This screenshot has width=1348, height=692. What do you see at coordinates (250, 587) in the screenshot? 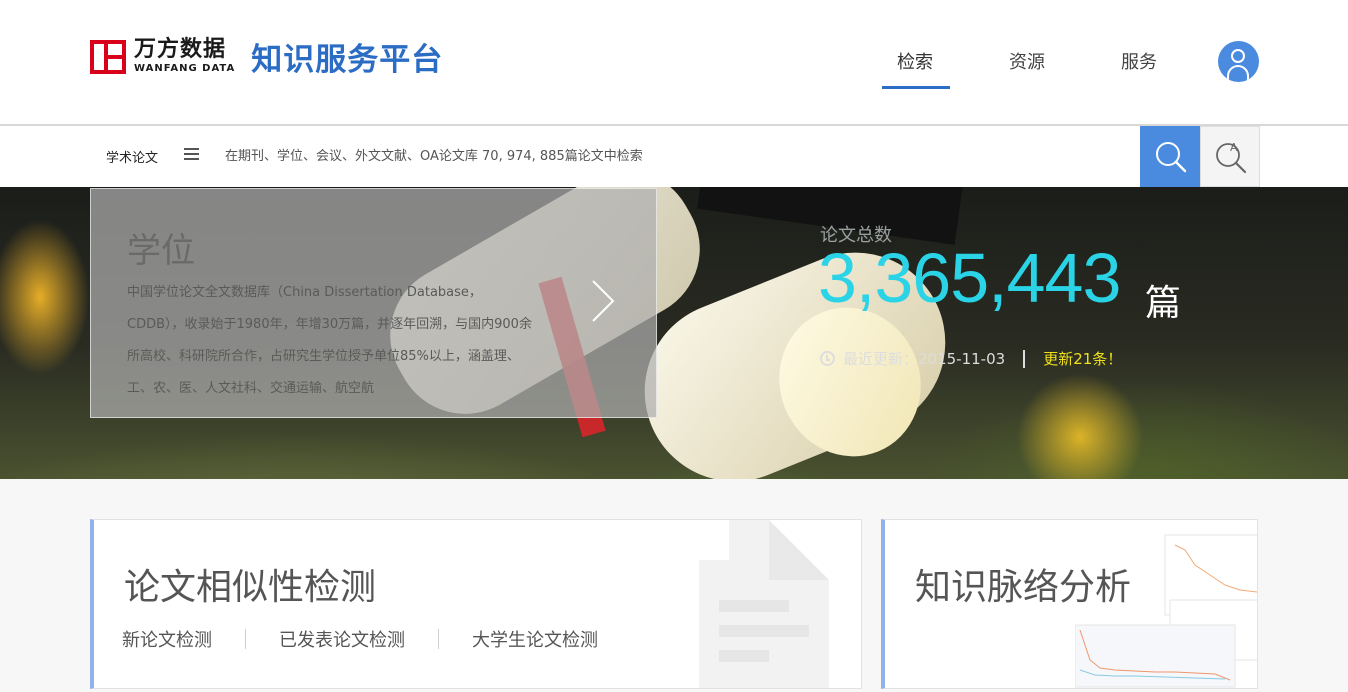
I see `similarity-check-title: 论文相似性检测` at bounding box center [250, 587].